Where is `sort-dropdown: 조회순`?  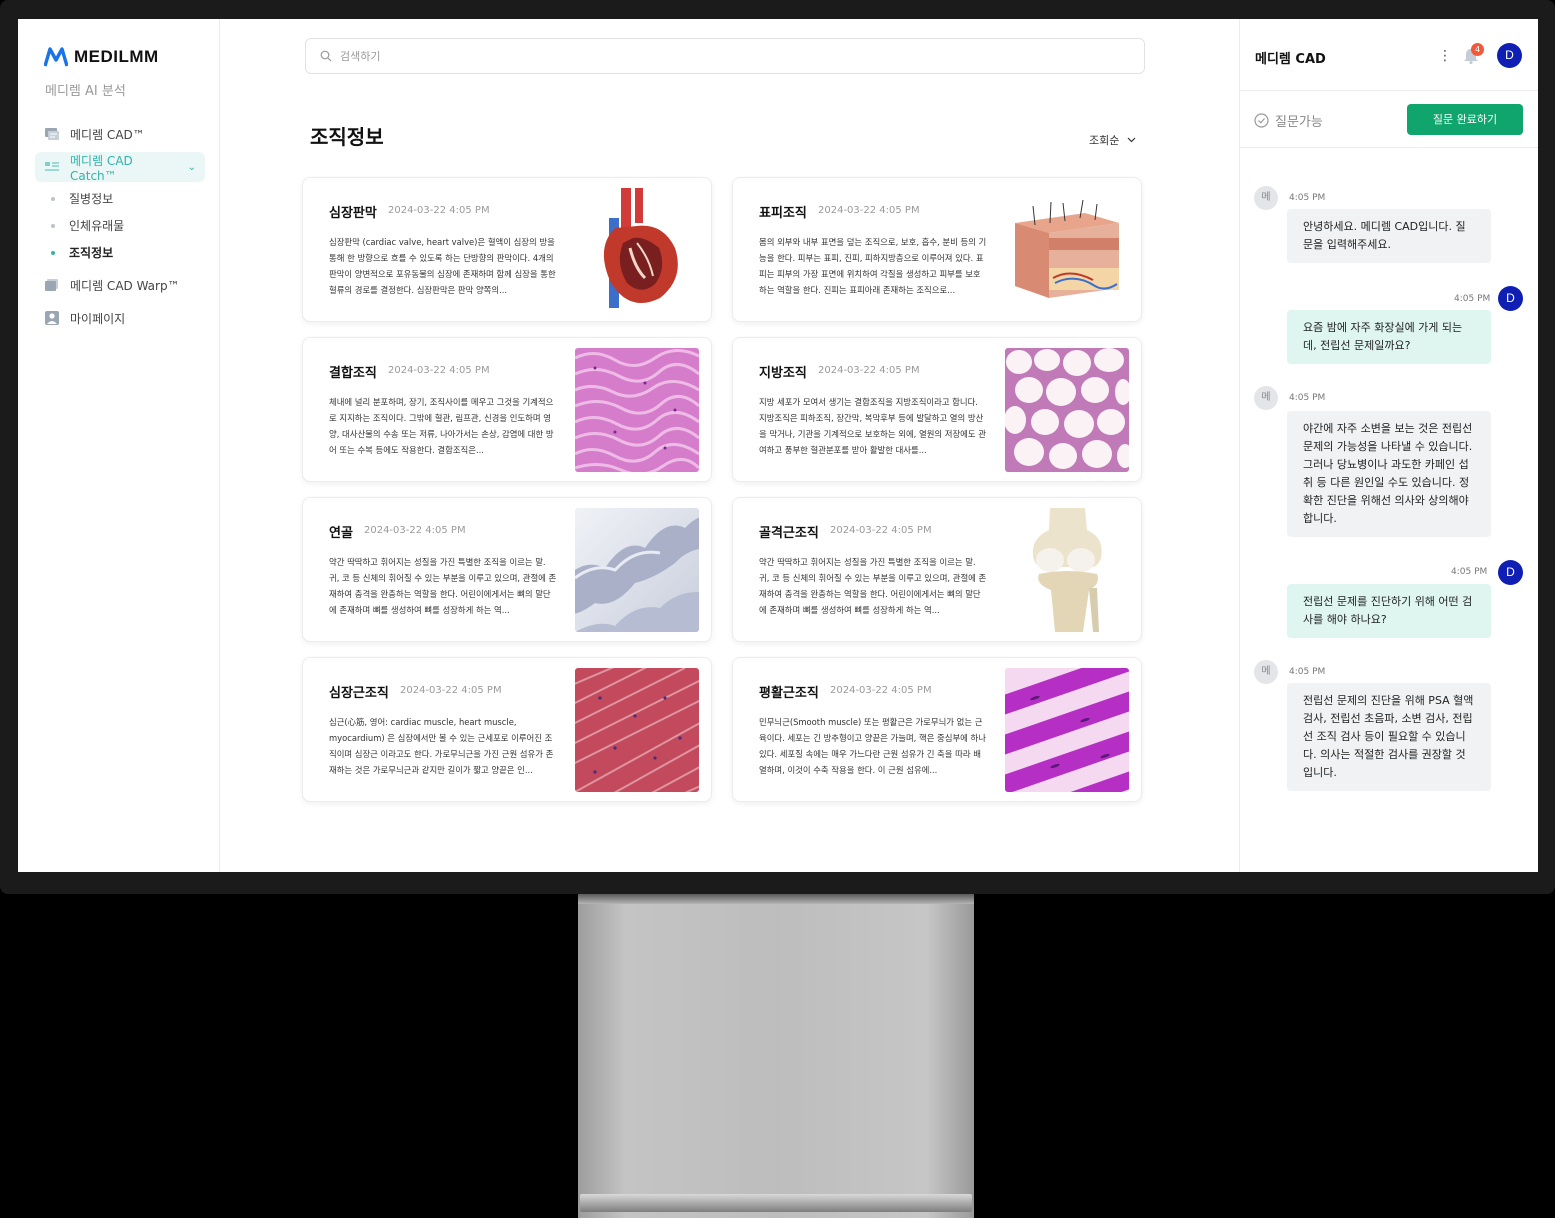
sort-dropdown: 조회순 is located at coordinates (1112, 140).